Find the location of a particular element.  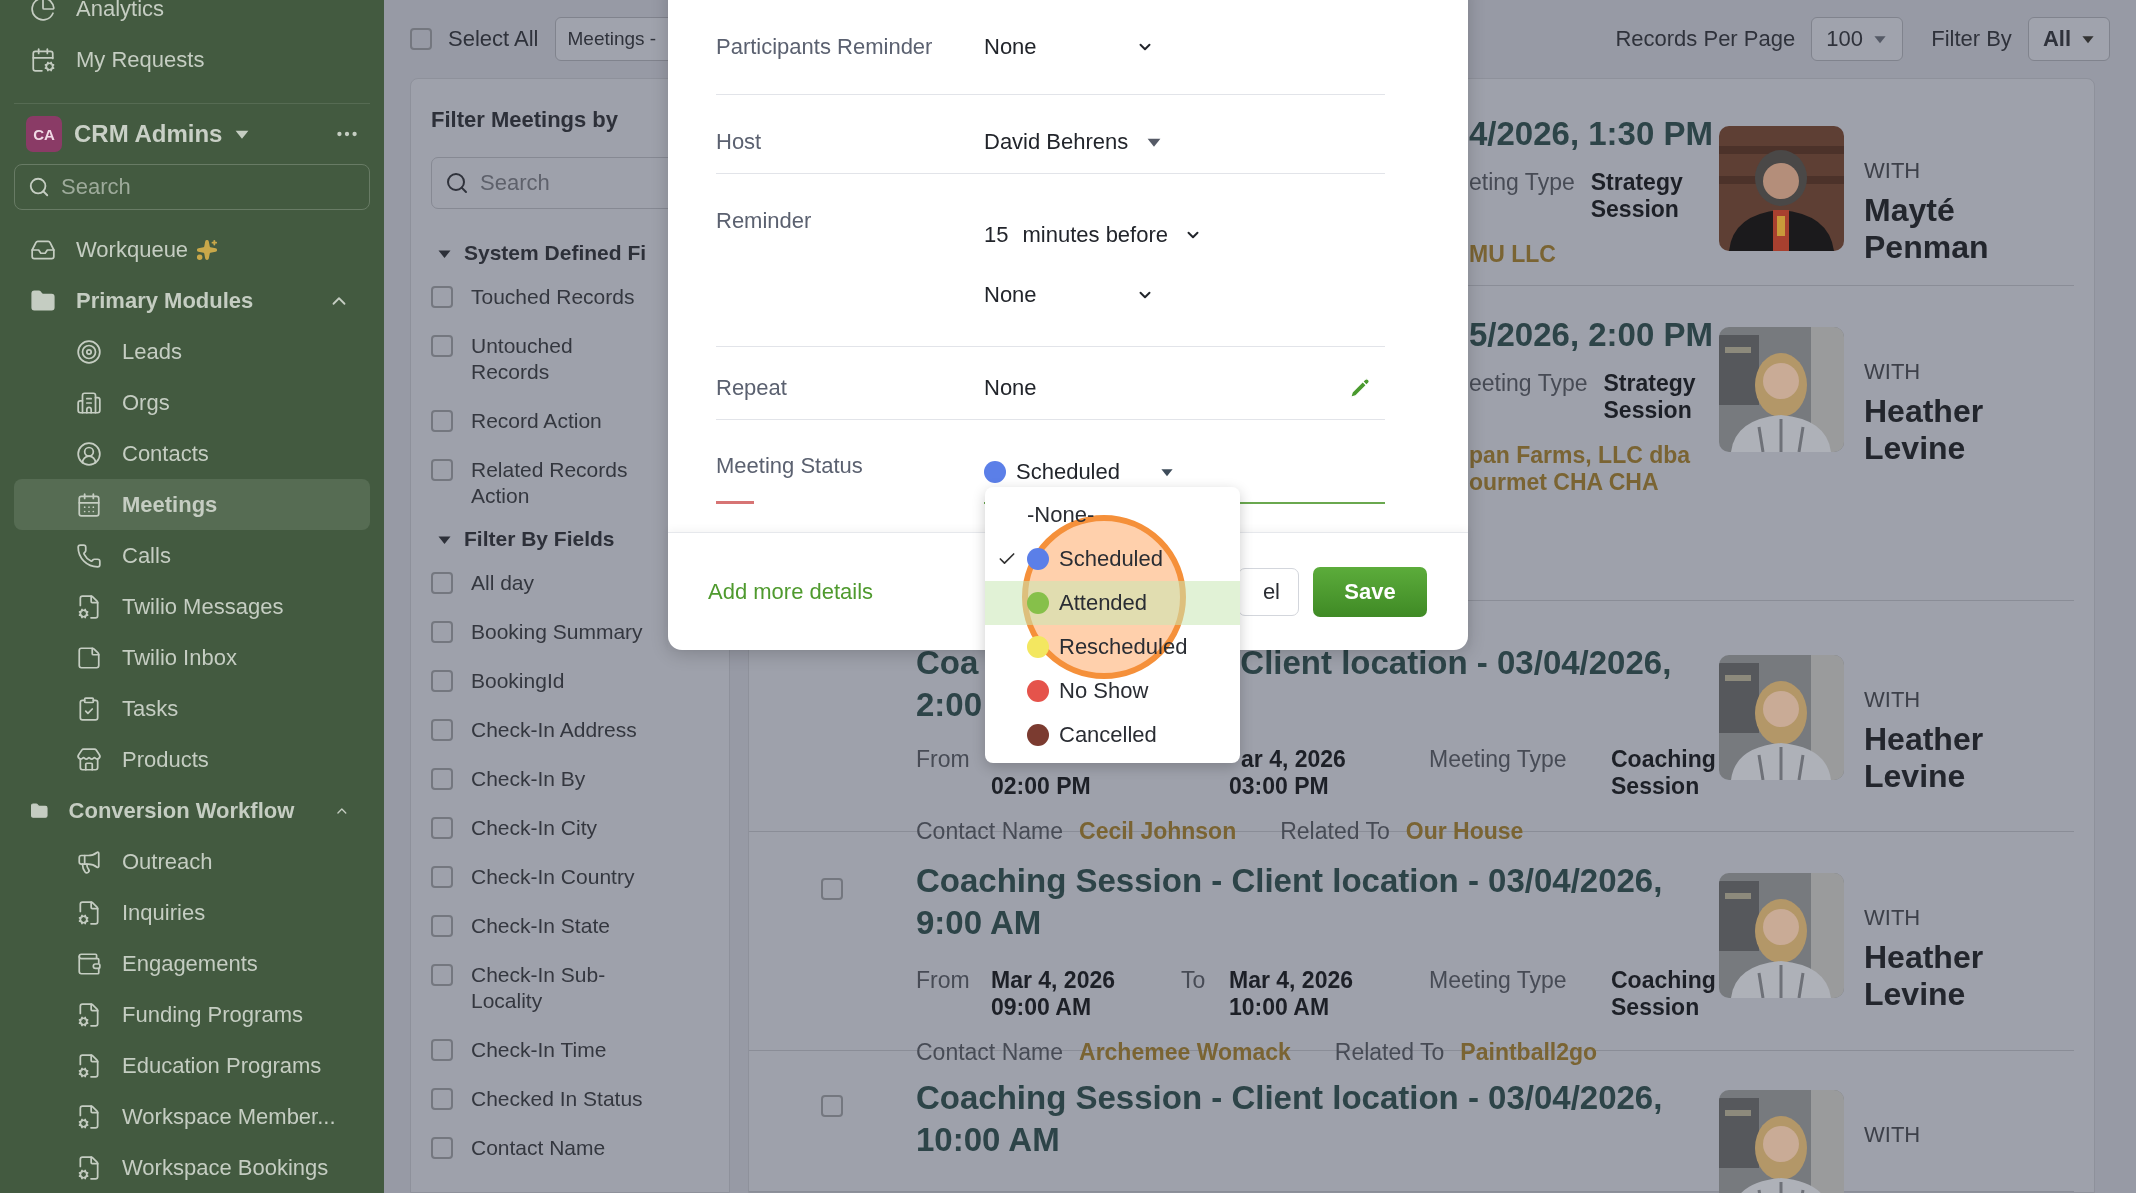

select-field: minutes before is located at coordinates (1112, 235).